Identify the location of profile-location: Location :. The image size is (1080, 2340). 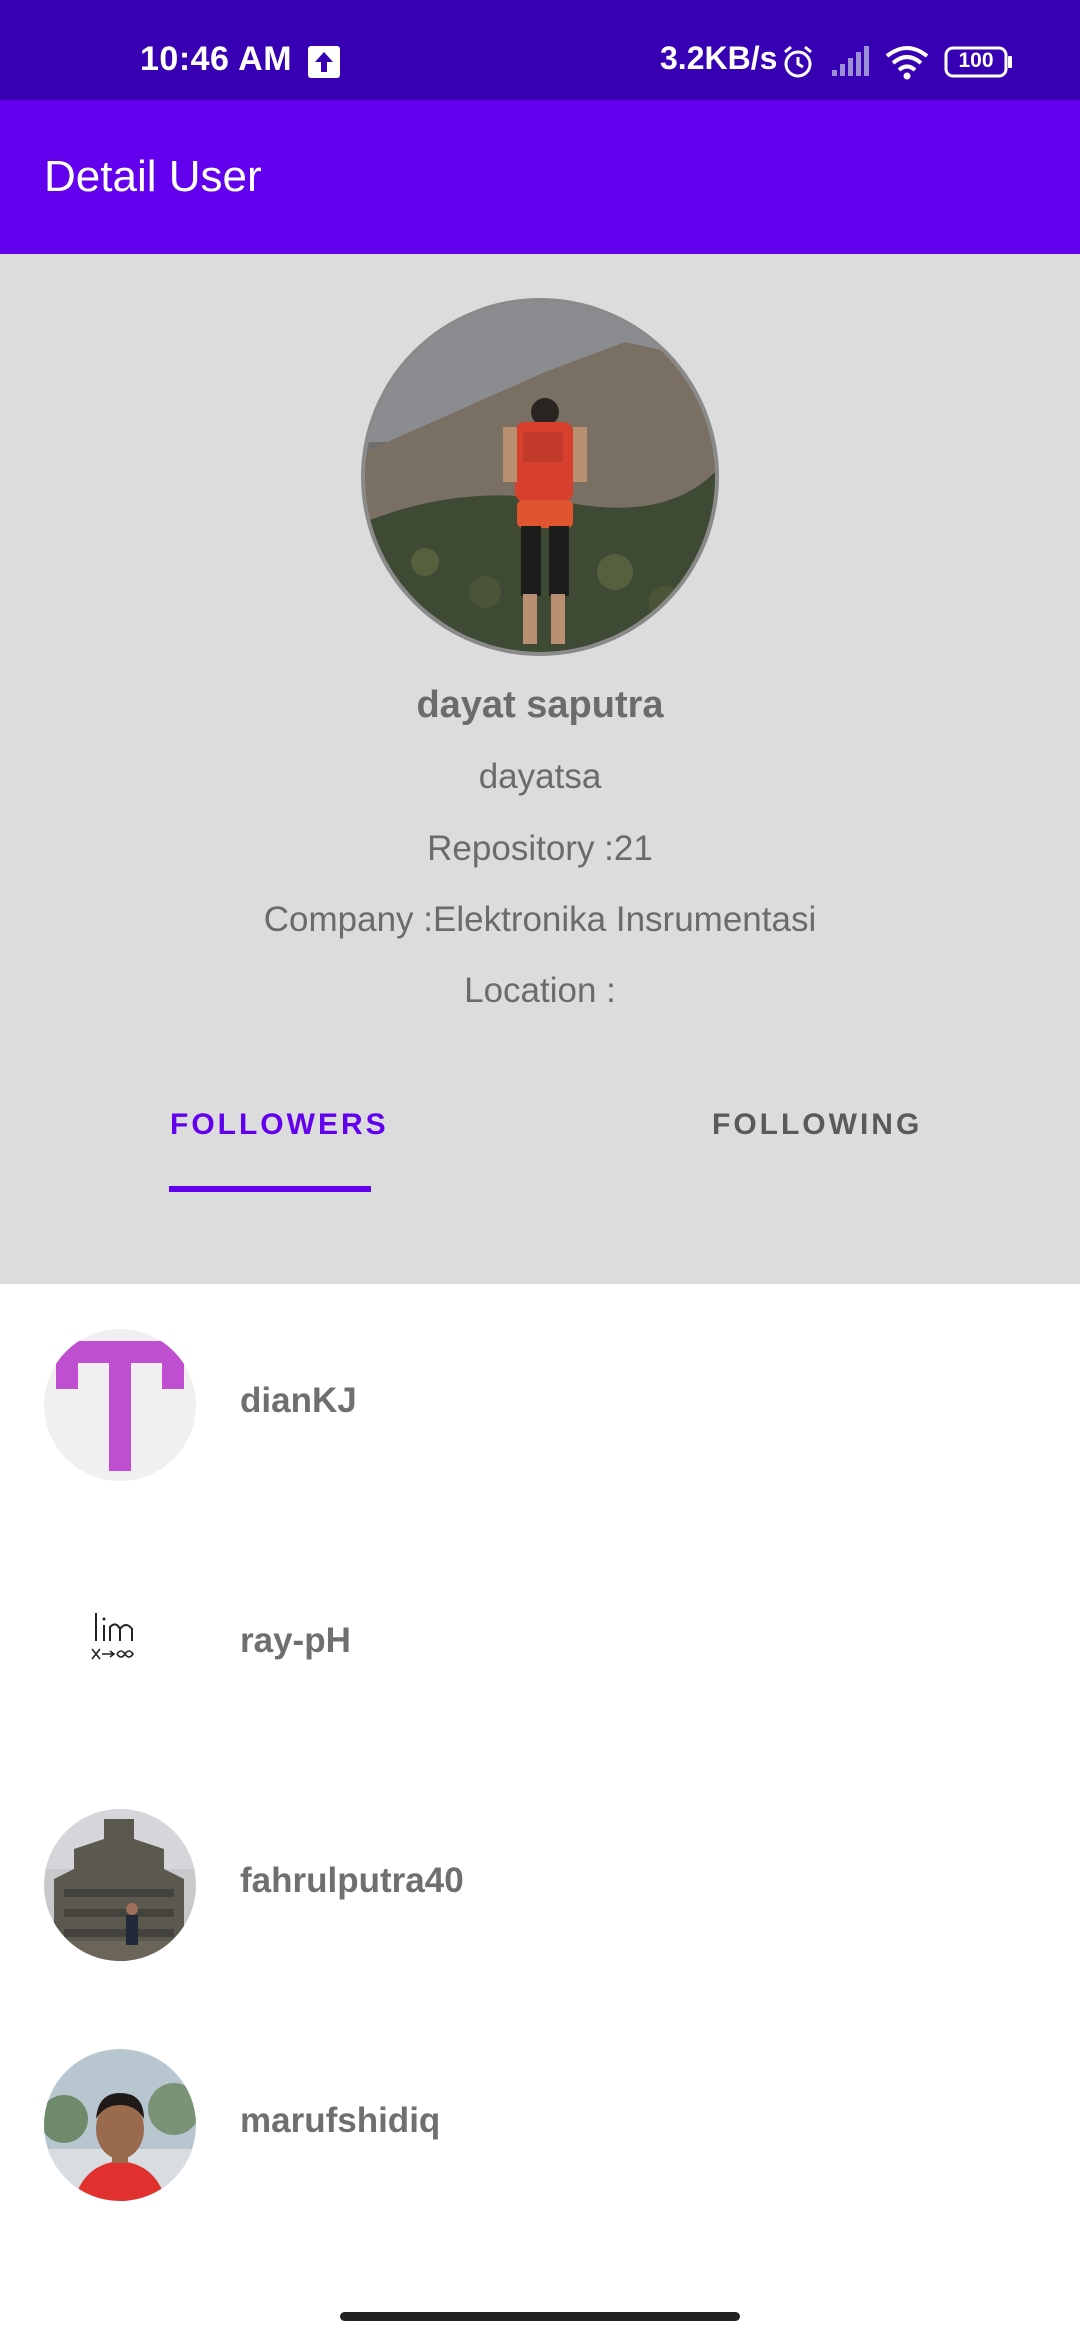
(540, 990).